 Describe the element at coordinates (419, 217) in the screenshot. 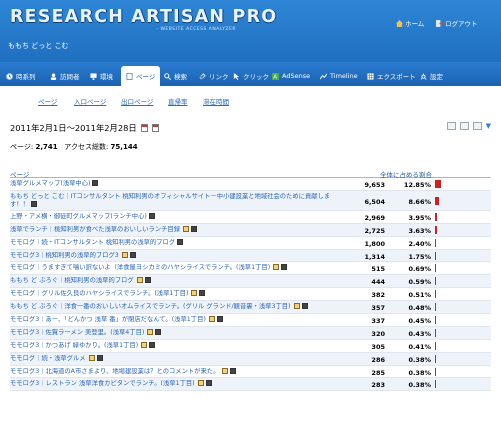

I see `page-share: 3.95%` at that location.